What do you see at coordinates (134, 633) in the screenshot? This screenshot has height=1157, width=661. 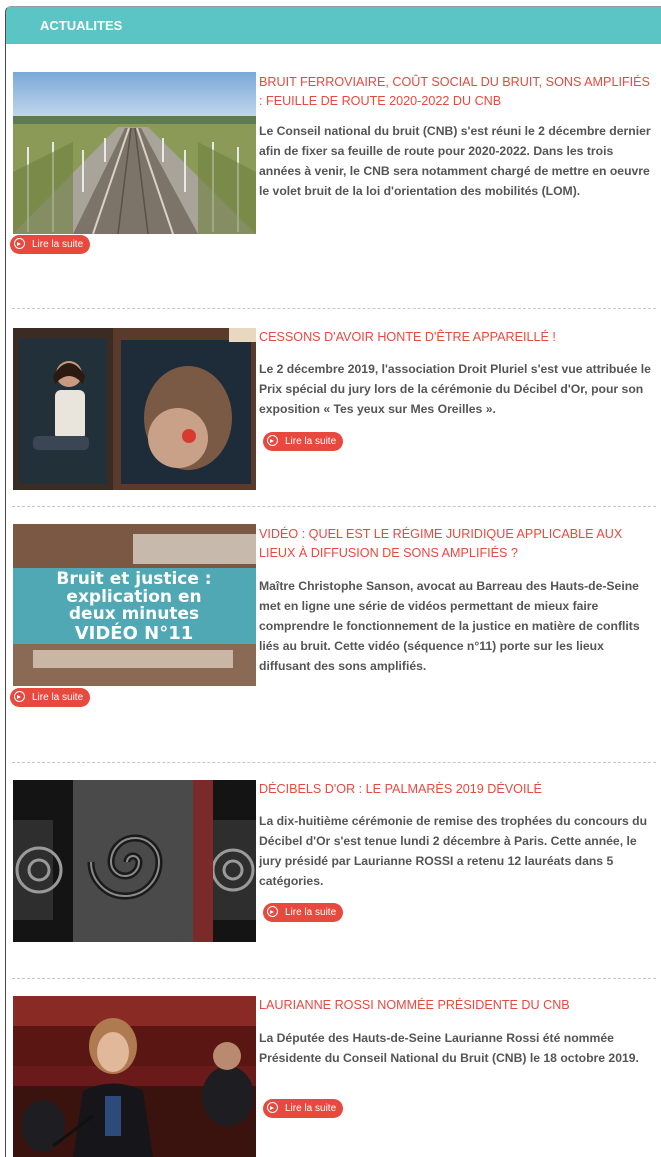 I see `image-caption-line-4: VIDÉO N°11` at bounding box center [134, 633].